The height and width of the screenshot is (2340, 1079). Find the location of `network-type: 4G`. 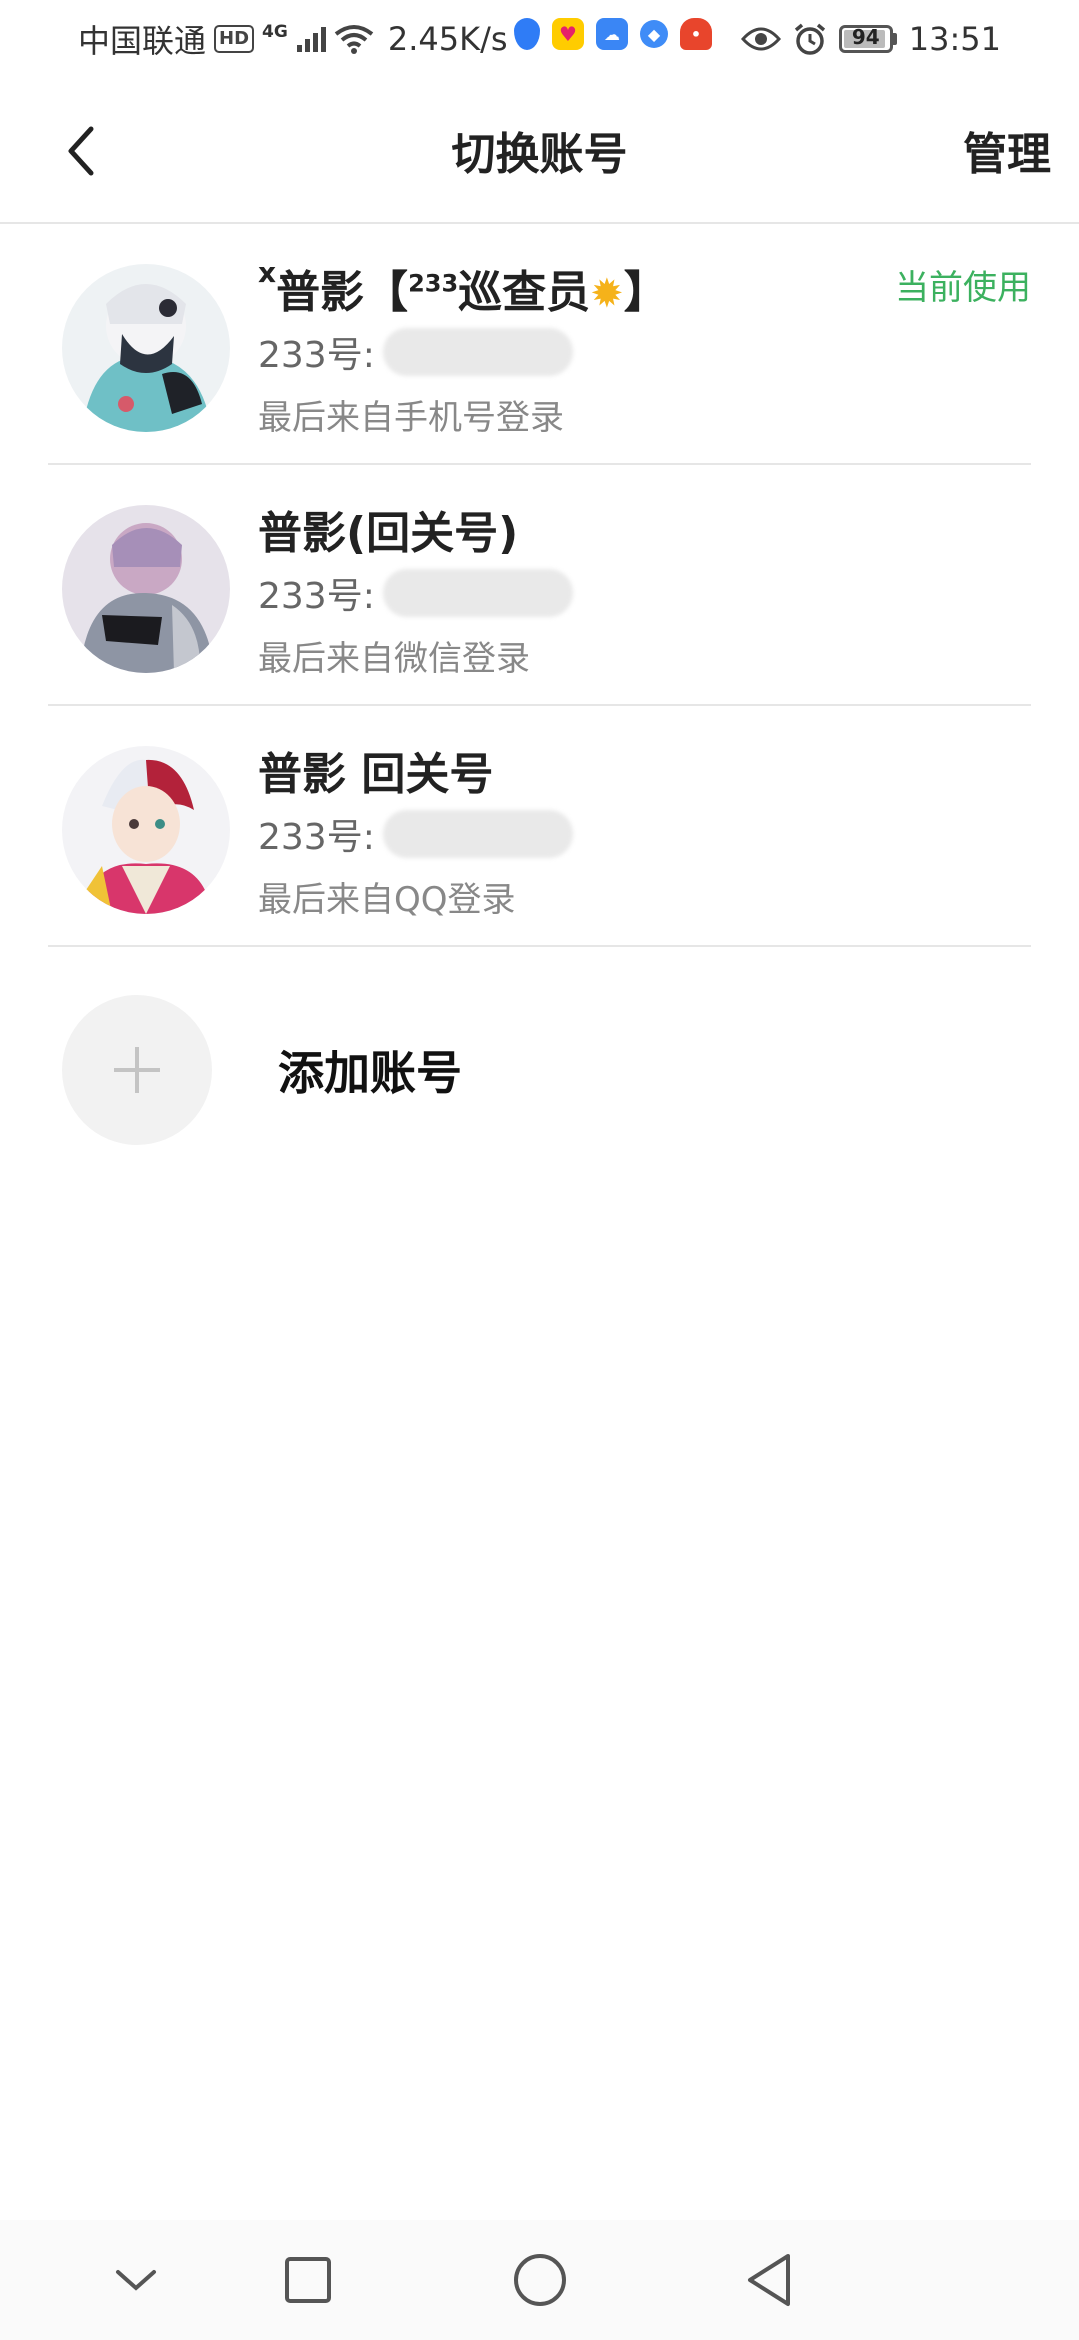

network-type: 4G is located at coordinates (275, 32).